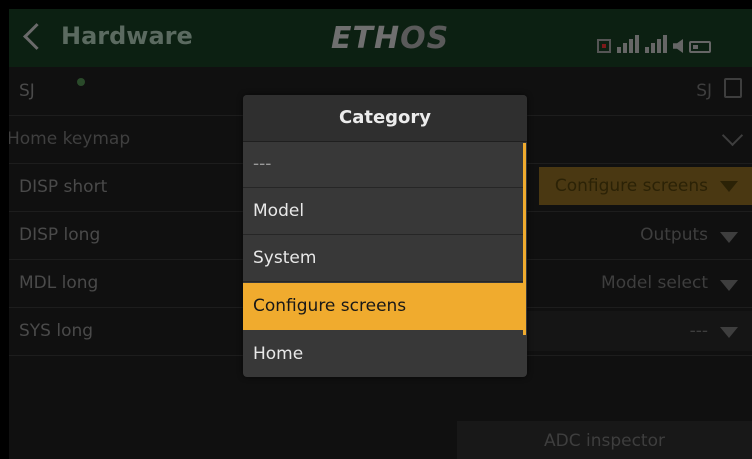  Describe the element at coordinates (704, 91) in the screenshot. I see `sj-value: SJ` at that location.